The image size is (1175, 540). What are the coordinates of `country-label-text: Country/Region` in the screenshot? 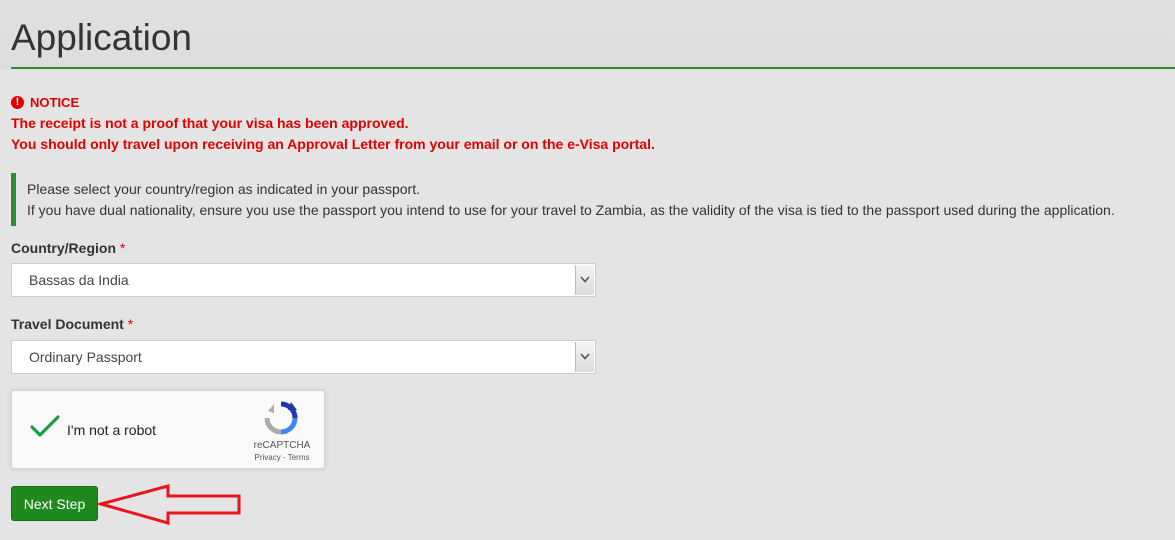 It's located at (63, 248).